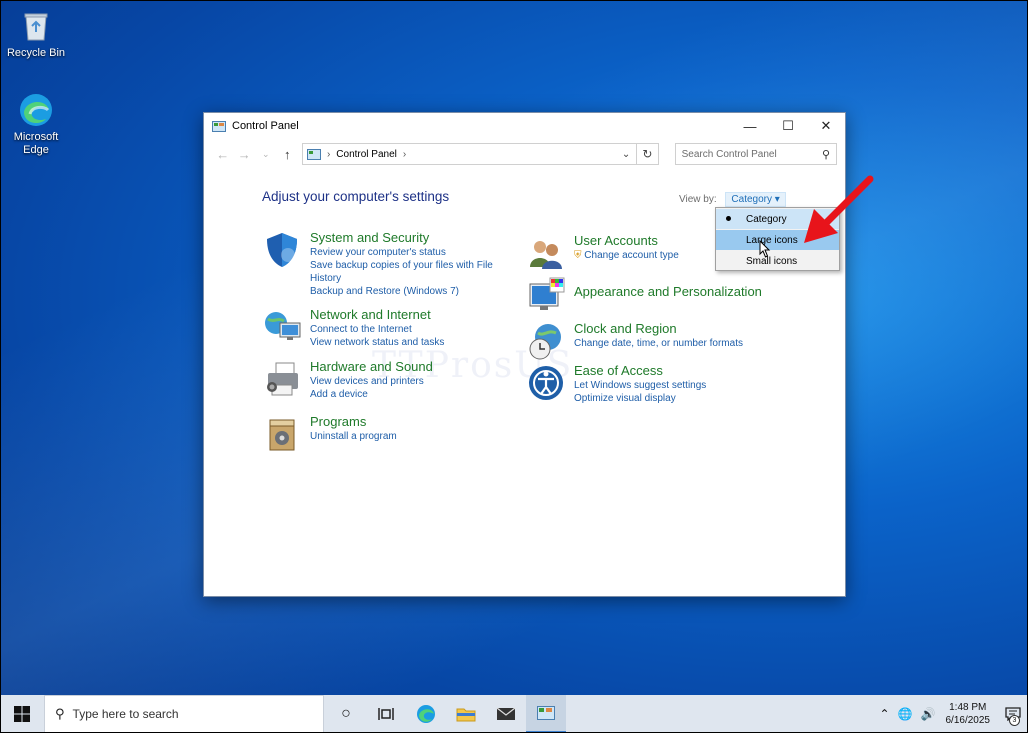  Describe the element at coordinates (265, 126) in the screenshot. I see `window-title: Control Panel` at that location.